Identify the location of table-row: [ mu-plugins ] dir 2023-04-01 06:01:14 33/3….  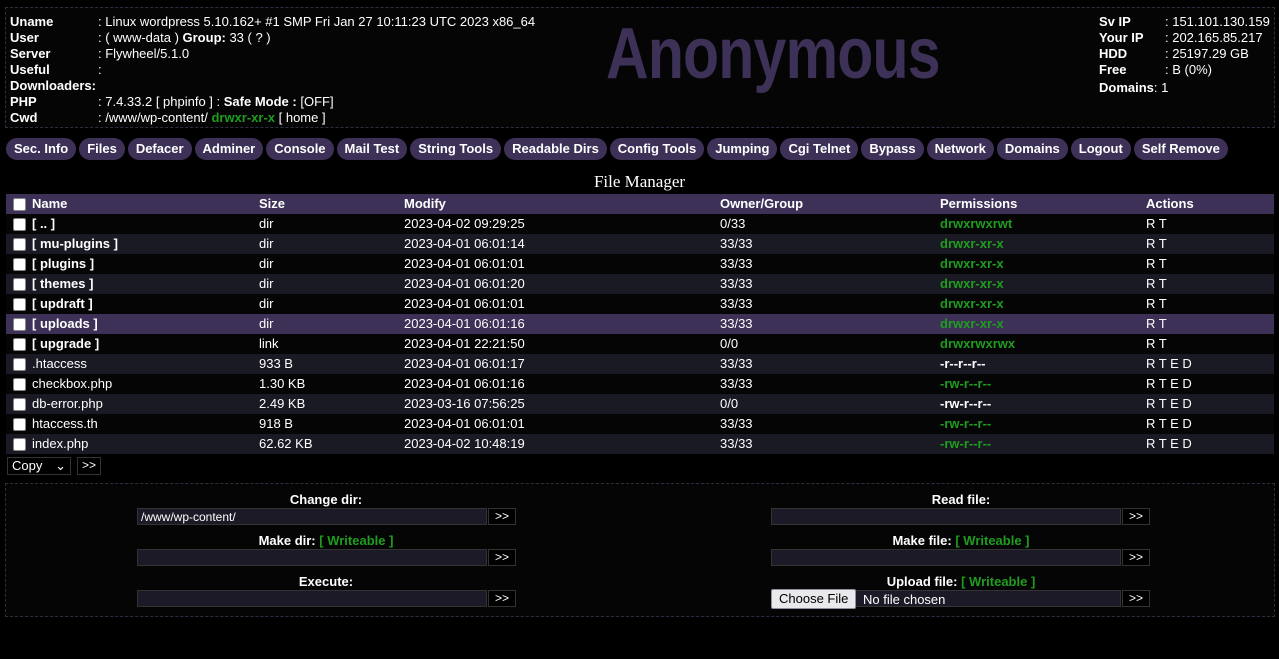
(640, 244).